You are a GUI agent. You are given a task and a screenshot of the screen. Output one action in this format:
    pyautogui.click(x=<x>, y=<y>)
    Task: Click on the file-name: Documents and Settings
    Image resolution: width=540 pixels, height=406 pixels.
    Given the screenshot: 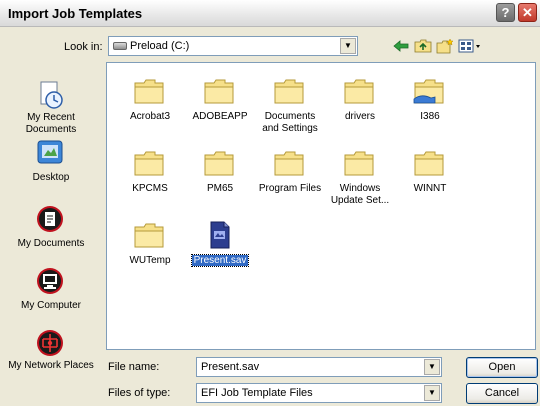 What is the action you would take?
    pyautogui.click(x=290, y=122)
    